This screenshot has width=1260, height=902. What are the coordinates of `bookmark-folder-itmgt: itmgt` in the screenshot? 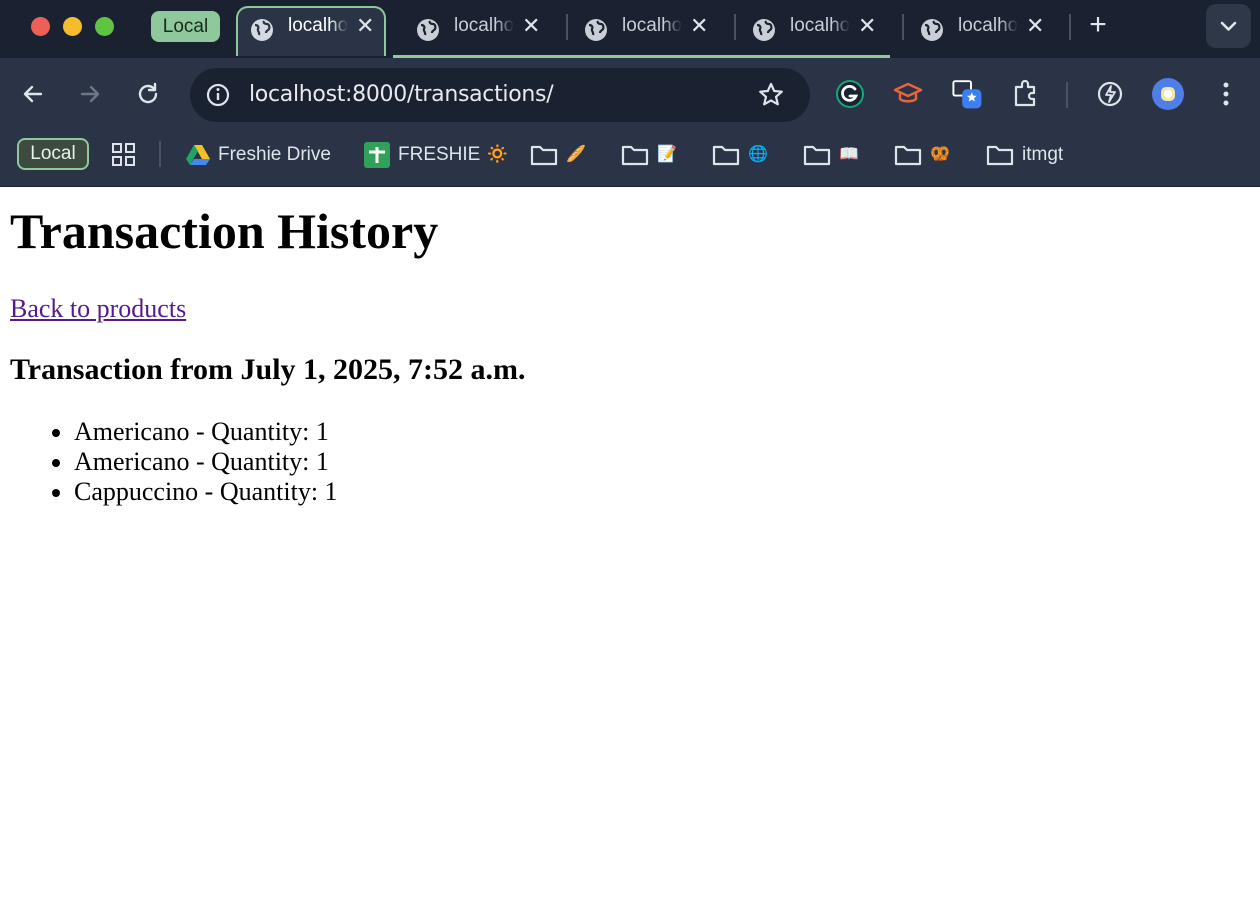 It's located at (1024, 155).